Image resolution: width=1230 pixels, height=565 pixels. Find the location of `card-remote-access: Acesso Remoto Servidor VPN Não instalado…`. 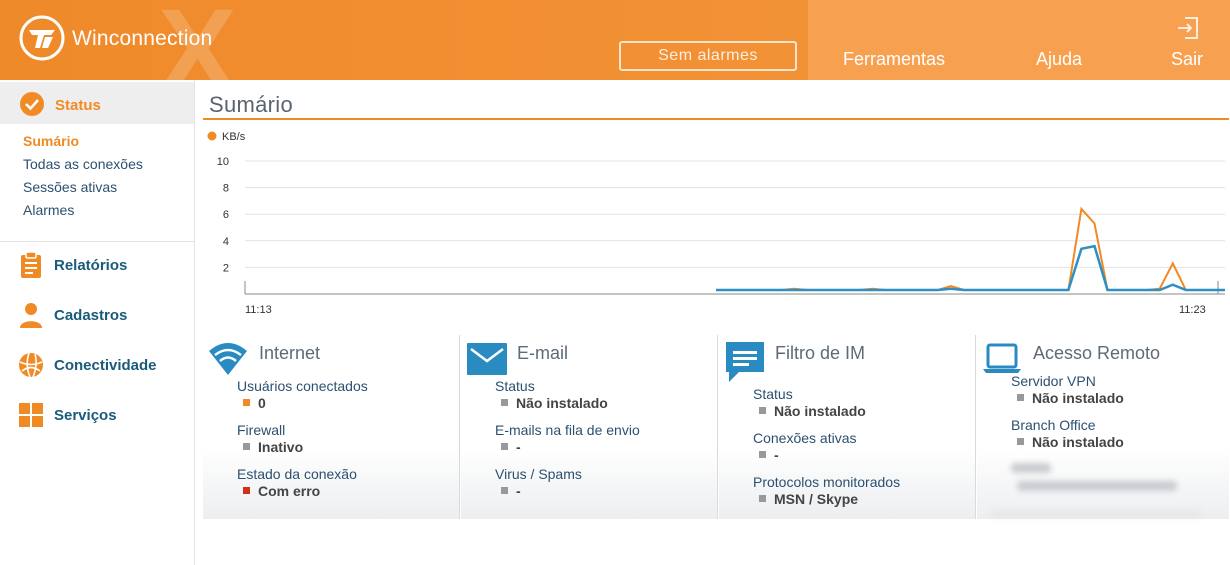

card-remote-access: Acesso Remoto Servidor VPN Não instalado… is located at coordinates (1103, 427).